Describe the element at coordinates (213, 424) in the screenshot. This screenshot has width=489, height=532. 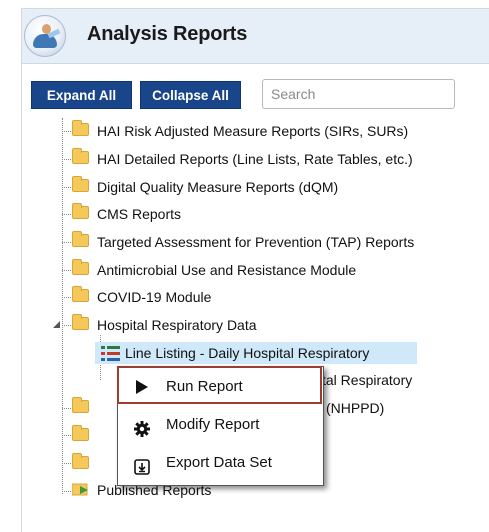
I see `menu-item-label: Modify Report` at that location.